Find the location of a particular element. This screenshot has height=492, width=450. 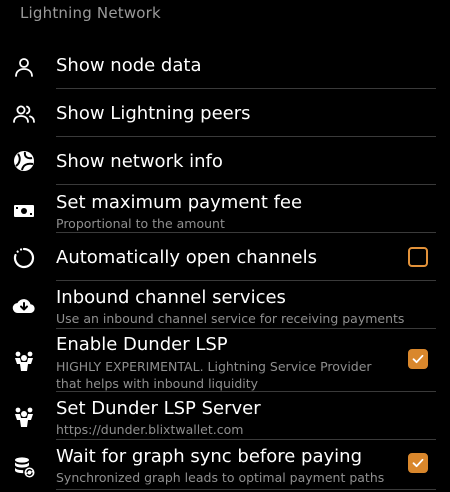

divider is located at coordinates (246, 489).